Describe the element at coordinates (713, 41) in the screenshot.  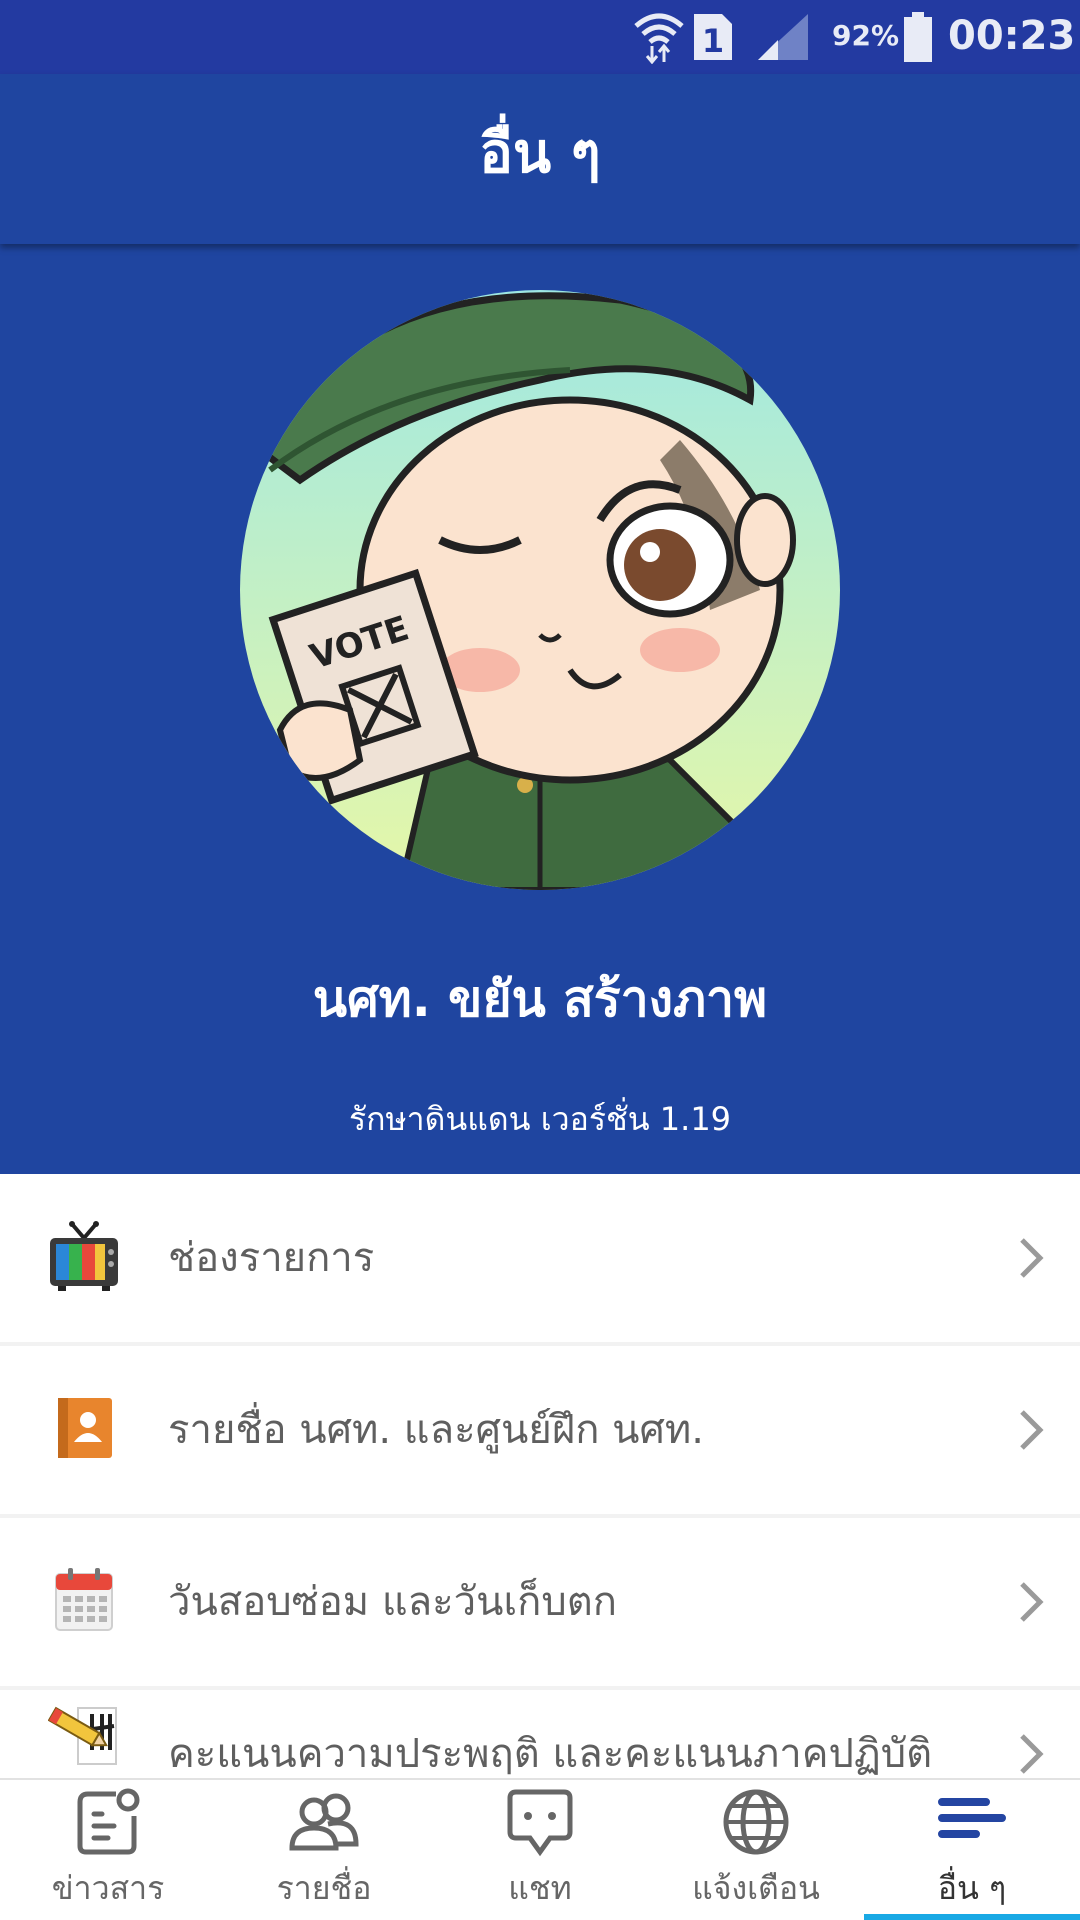
I see `sim-slot-number: 1` at that location.